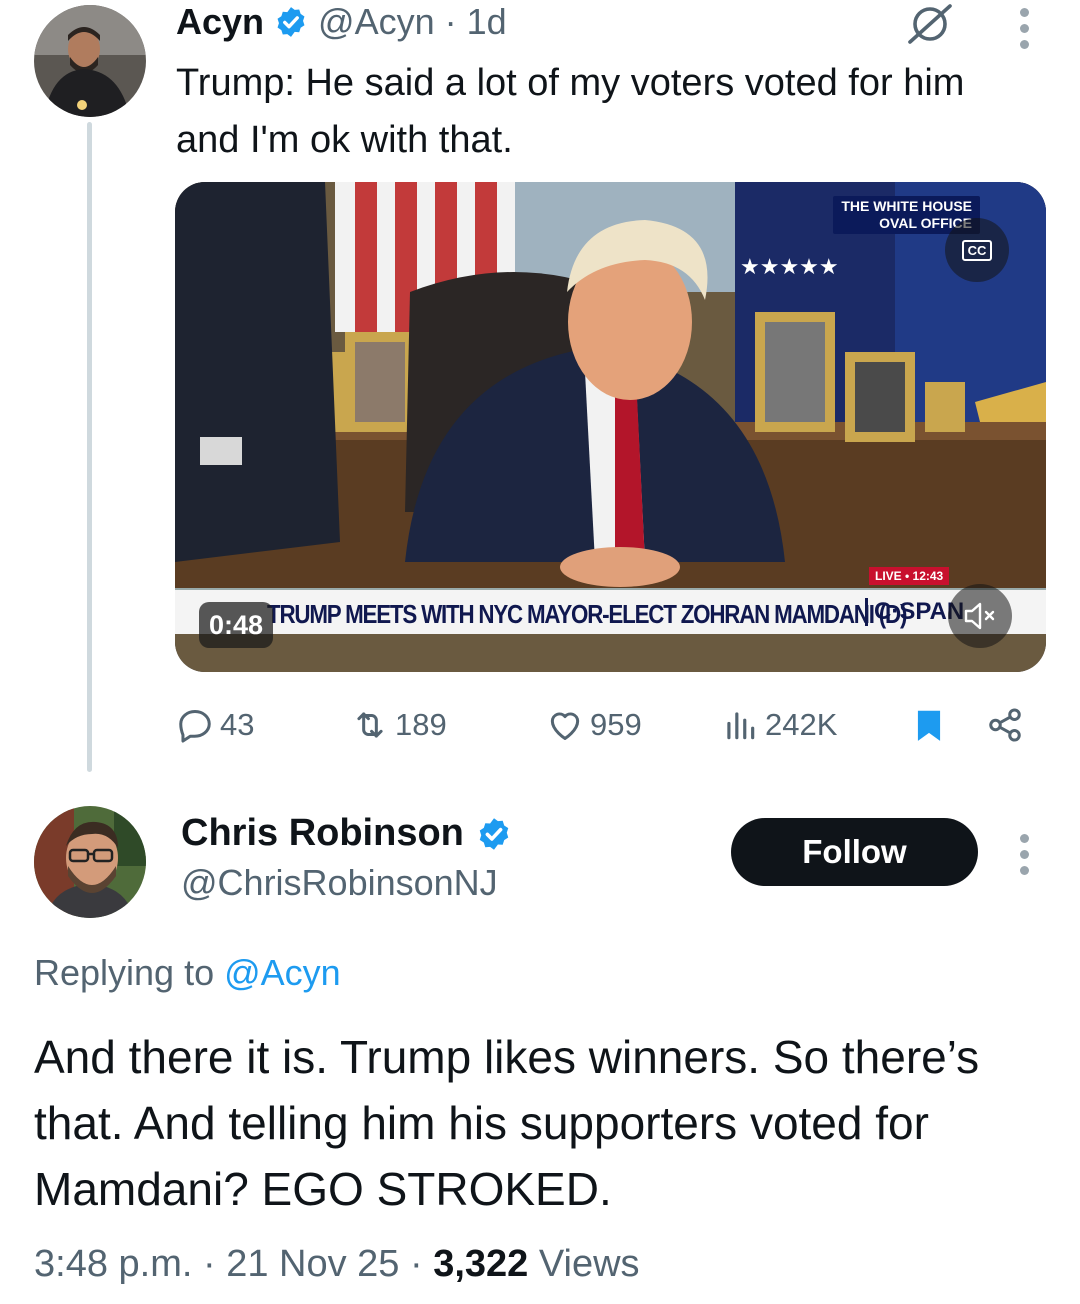 The height and width of the screenshot is (1304, 1080). I want to click on reply-count: 43, so click(237, 724).